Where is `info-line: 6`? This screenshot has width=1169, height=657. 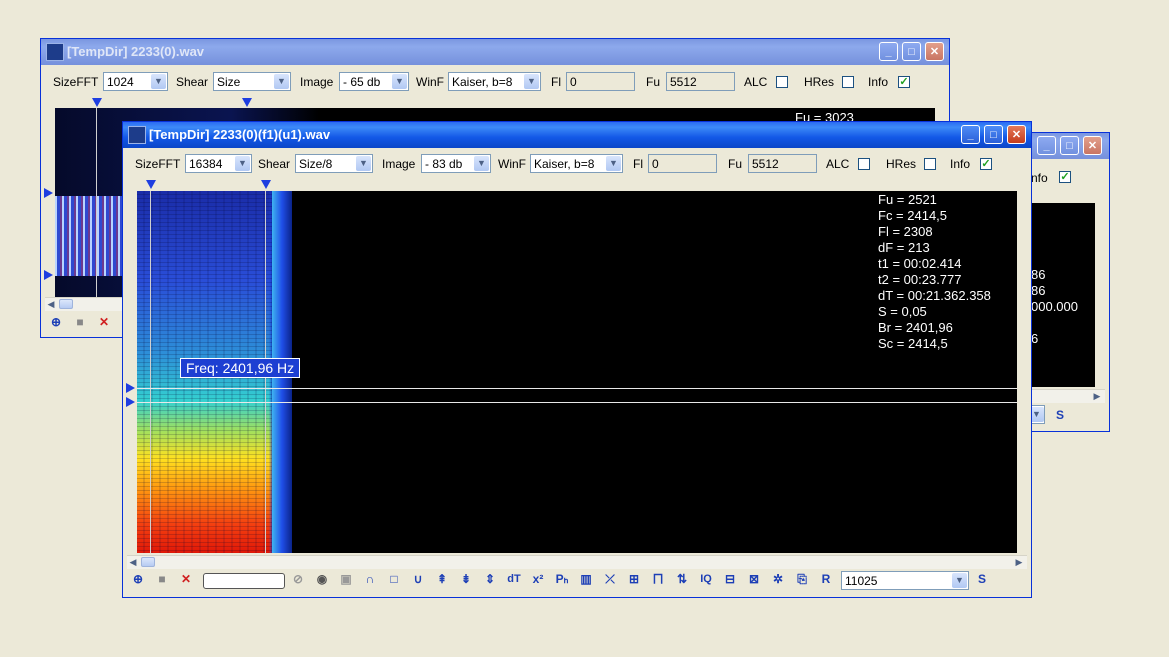 info-line: 6 is located at coordinates (1035, 338).